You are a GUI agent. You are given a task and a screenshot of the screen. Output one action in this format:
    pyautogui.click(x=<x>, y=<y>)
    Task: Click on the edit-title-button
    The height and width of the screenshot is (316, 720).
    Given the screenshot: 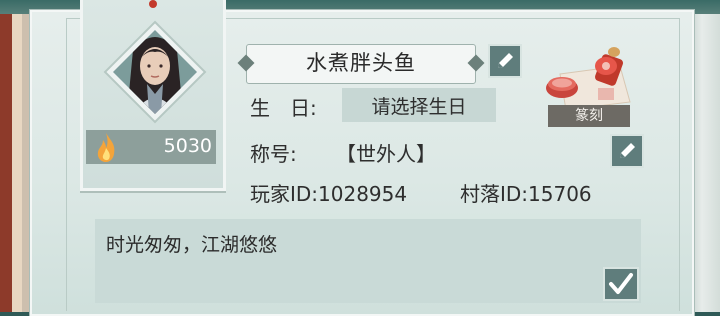 What is the action you would take?
    pyautogui.click(x=627, y=151)
    